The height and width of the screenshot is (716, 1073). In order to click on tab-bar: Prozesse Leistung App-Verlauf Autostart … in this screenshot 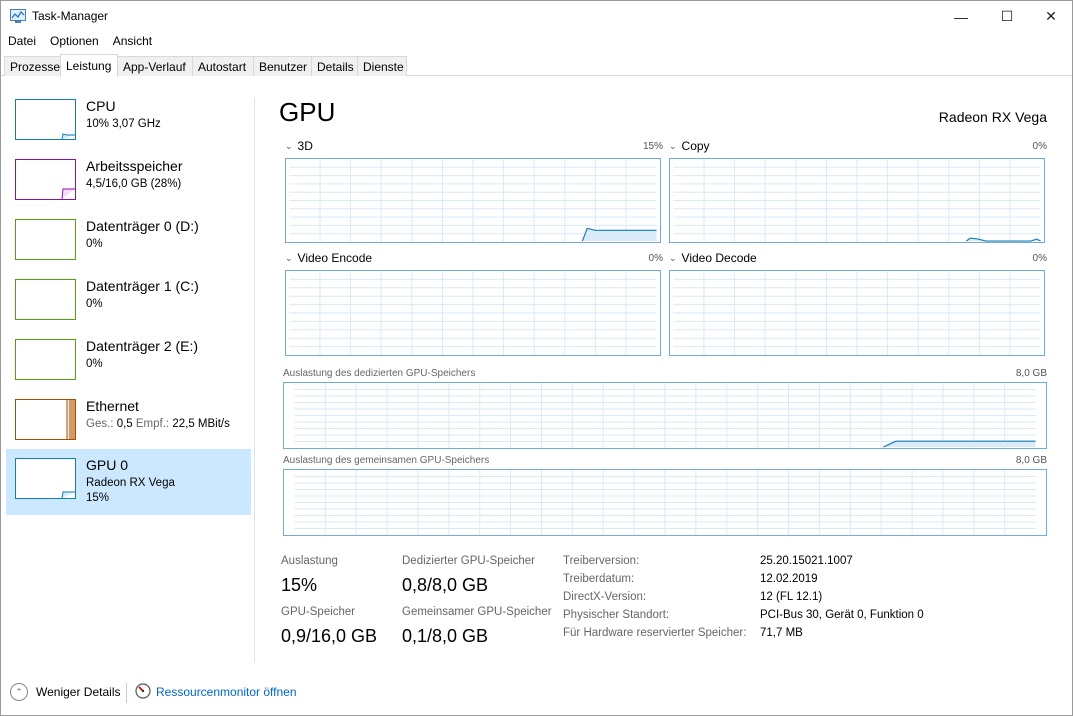, I will do `click(536, 65)`.